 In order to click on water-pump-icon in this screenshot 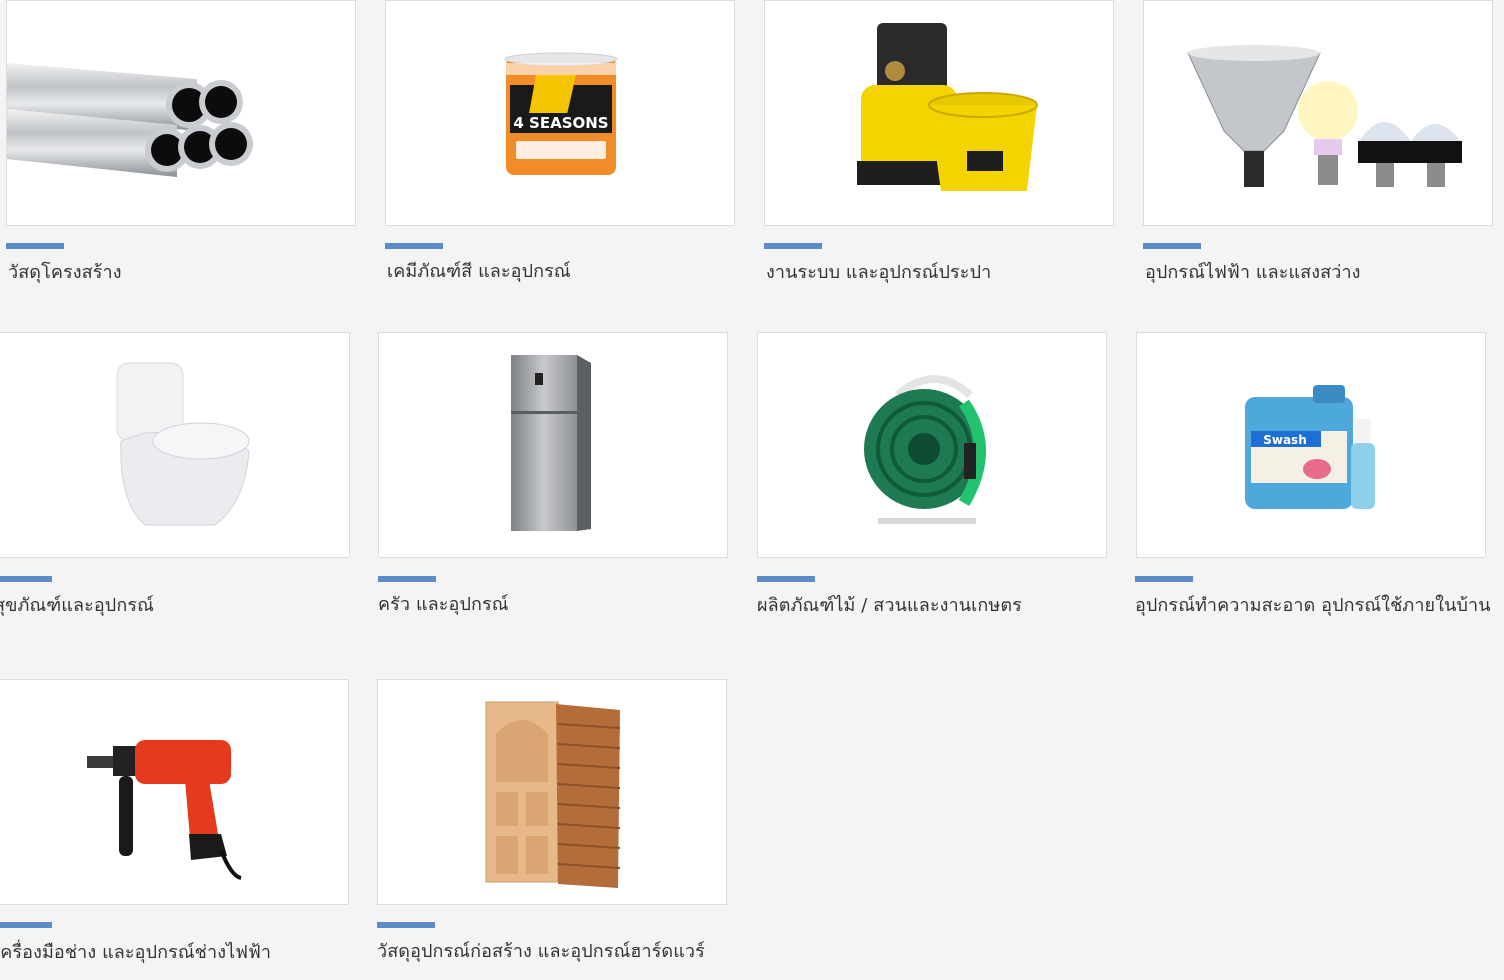, I will do `click(947, 107)`.